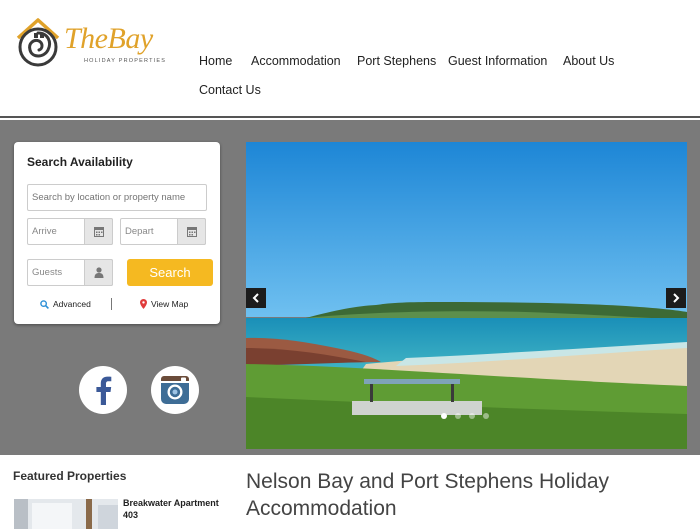 Image resolution: width=700 pixels, height=529 pixels. Describe the element at coordinates (125, 61) in the screenshot. I see `brand-tagline: HOLIDAY PROPERTIES` at that location.